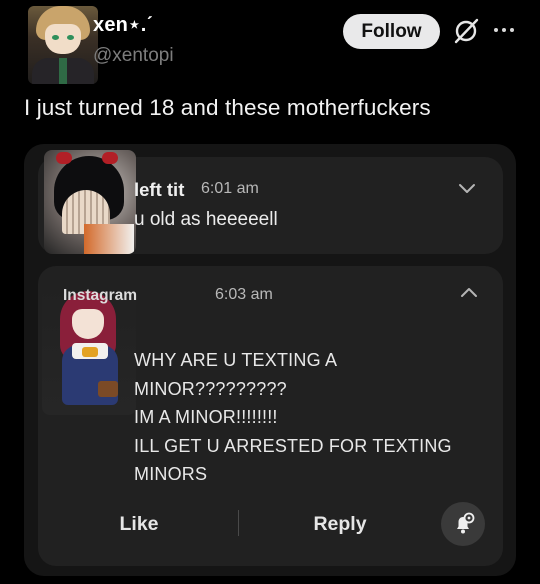 This screenshot has height=584, width=540. I want to click on message-line: WHY ARE U TEXTING A, so click(236, 360).